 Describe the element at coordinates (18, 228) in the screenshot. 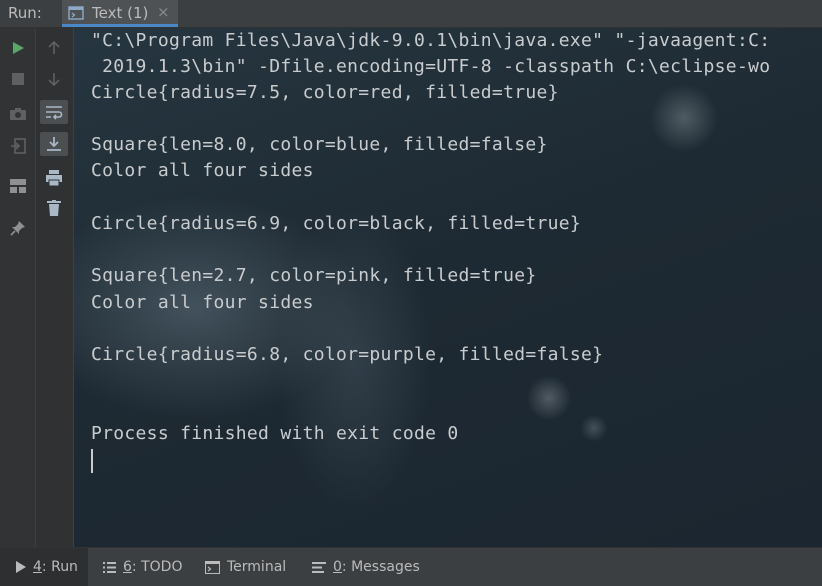

I see `pin-icon` at that location.